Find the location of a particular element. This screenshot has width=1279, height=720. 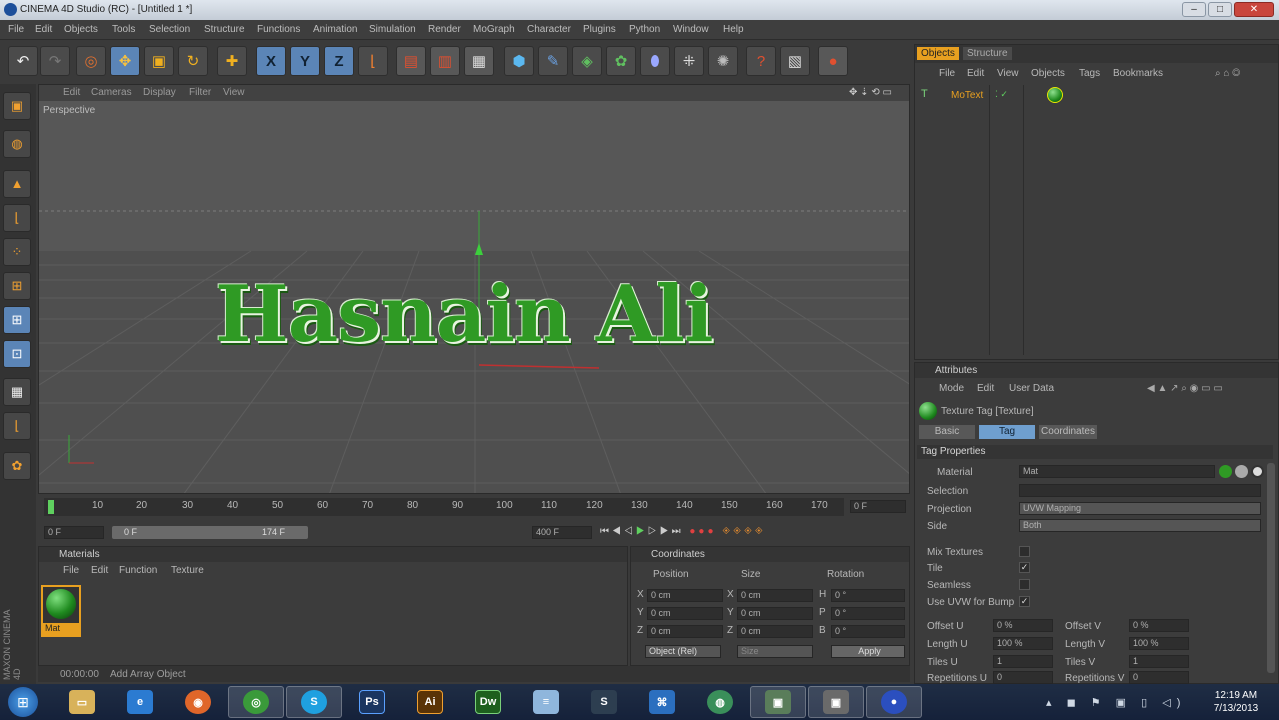

material-swatch: Mat is located at coordinates (61, 611).